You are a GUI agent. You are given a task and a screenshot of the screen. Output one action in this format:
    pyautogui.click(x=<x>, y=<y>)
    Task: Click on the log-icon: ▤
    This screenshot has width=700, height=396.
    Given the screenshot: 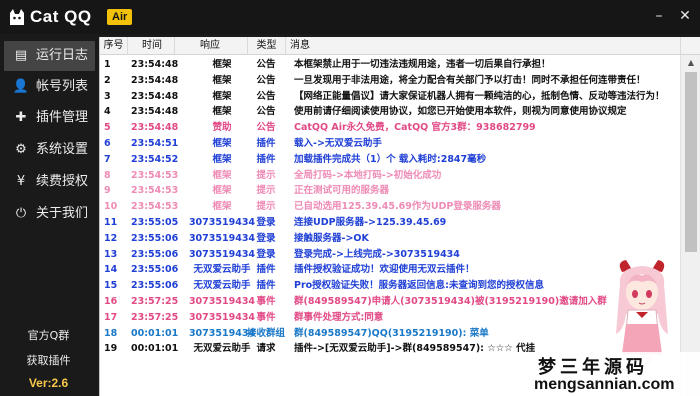 What is the action you would take?
    pyautogui.click(x=21, y=55)
    